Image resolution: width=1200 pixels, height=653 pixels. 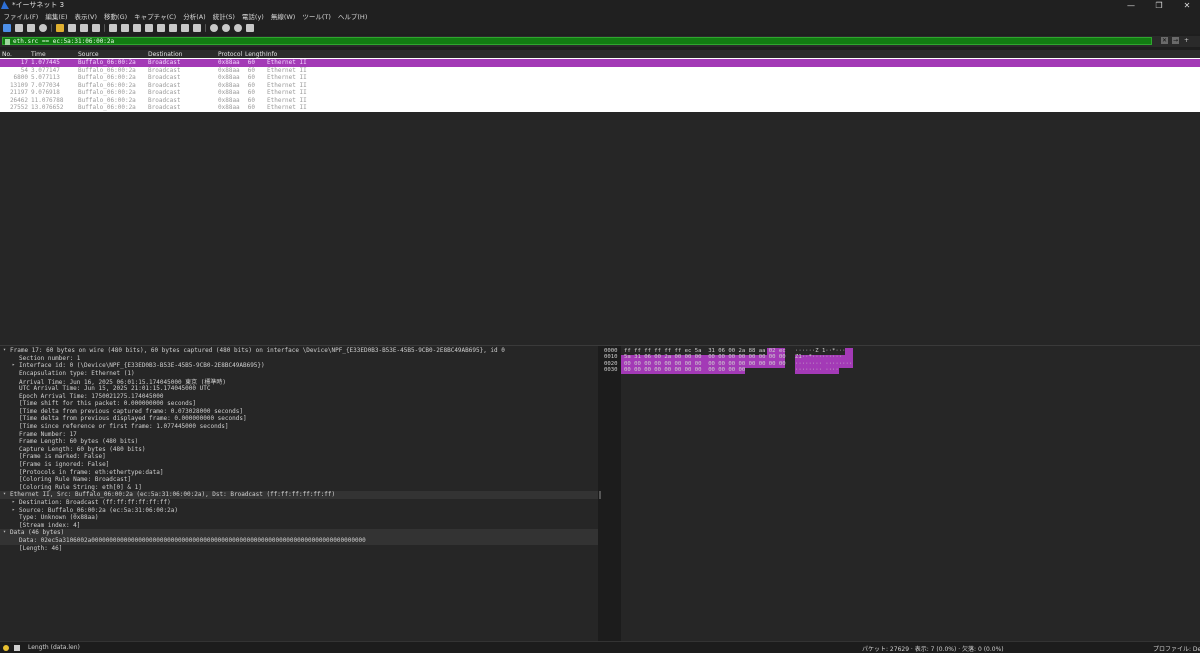 What do you see at coordinates (818, 357) in the screenshot?
I see `byte-ascii-row: Z1··*·········` at bounding box center [818, 357].